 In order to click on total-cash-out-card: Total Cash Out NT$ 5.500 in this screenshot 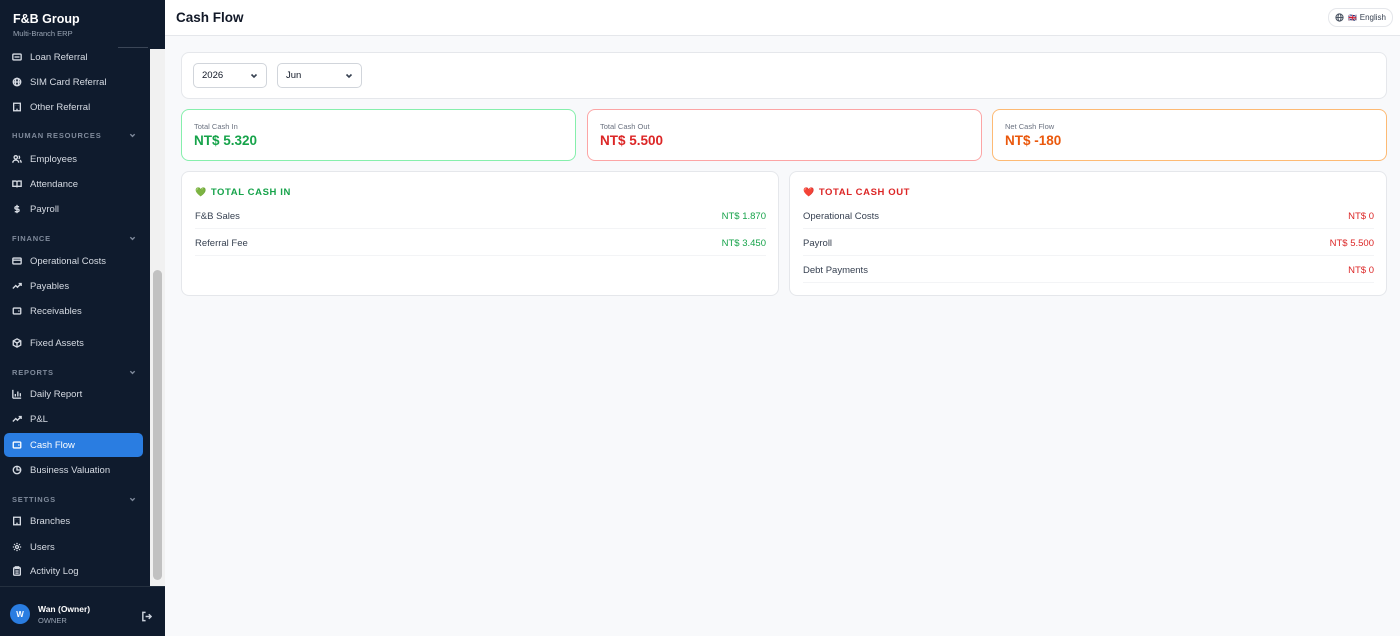, I will do `click(784, 135)`.